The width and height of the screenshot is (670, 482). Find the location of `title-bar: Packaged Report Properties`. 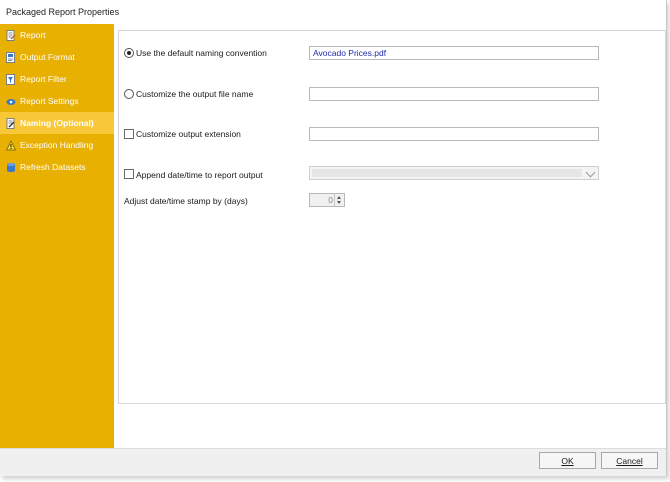

title-bar: Packaged Report Properties is located at coordinates (333, 12).